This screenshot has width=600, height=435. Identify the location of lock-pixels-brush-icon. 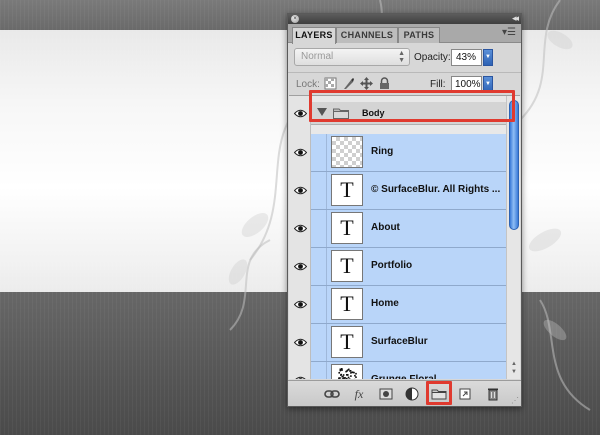
(348, 83).